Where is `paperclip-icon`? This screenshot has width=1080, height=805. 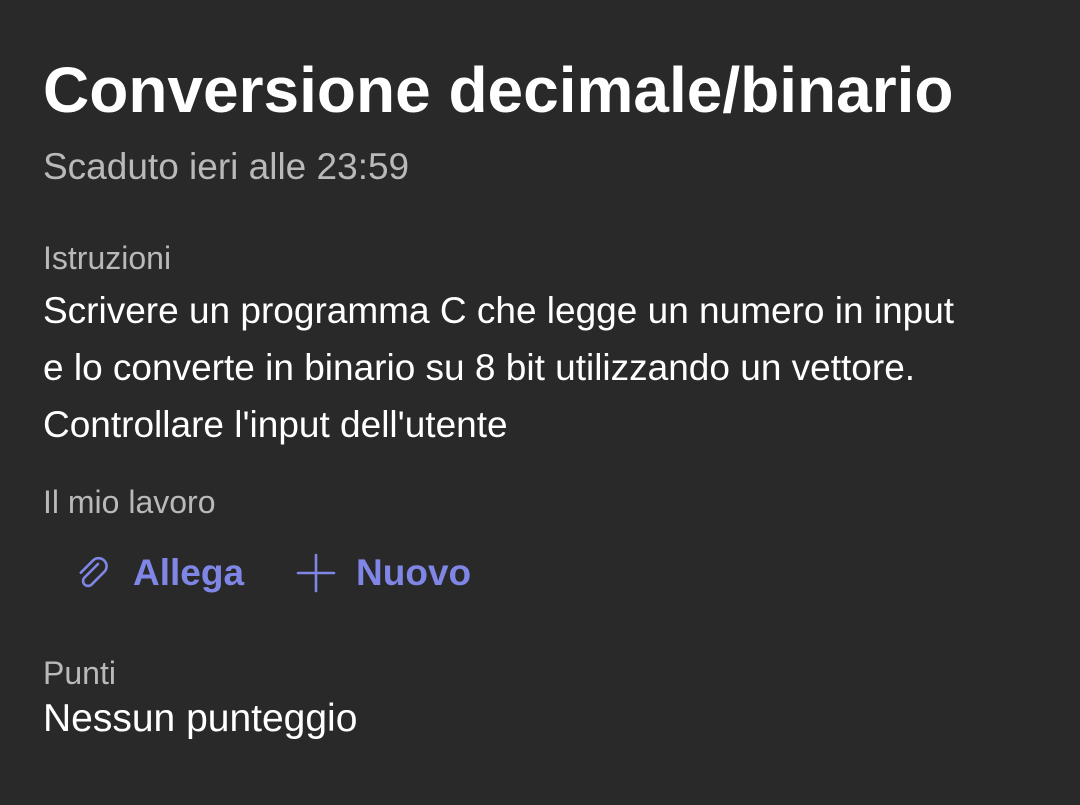
paperclip-icon is located at coordinates (93, 573).